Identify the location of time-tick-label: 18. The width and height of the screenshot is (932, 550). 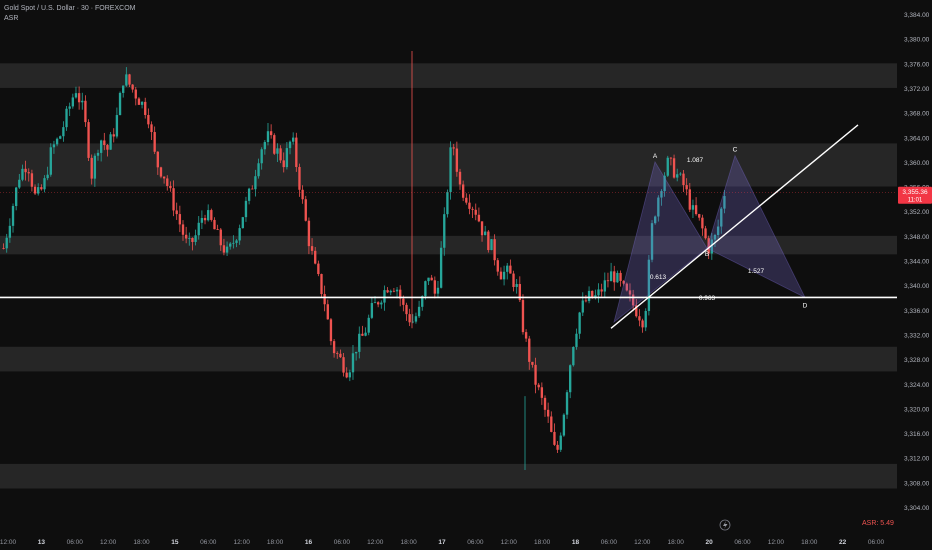
(576, 542).